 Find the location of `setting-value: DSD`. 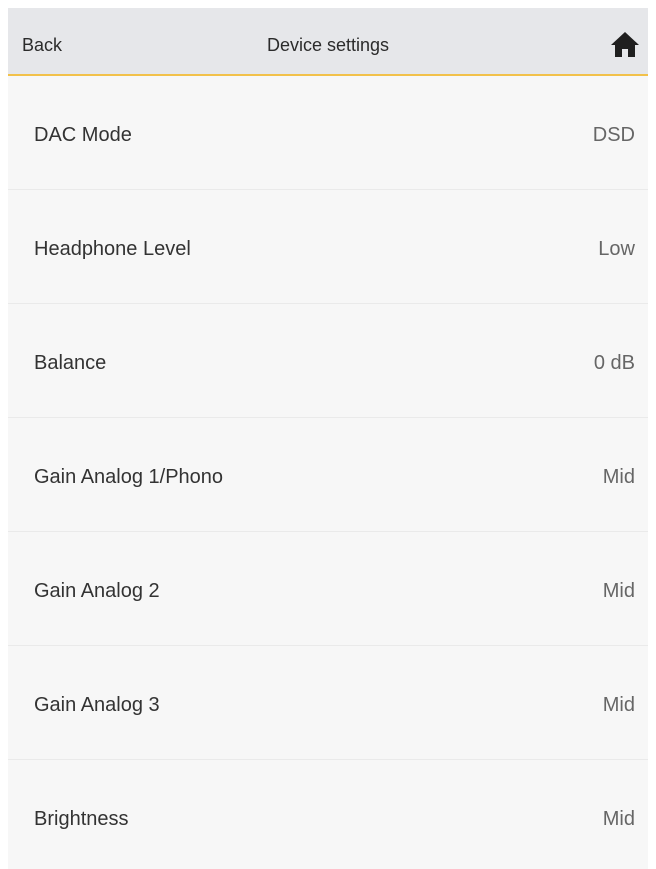

setting-value: DSD is located at coordinates (613, 135).